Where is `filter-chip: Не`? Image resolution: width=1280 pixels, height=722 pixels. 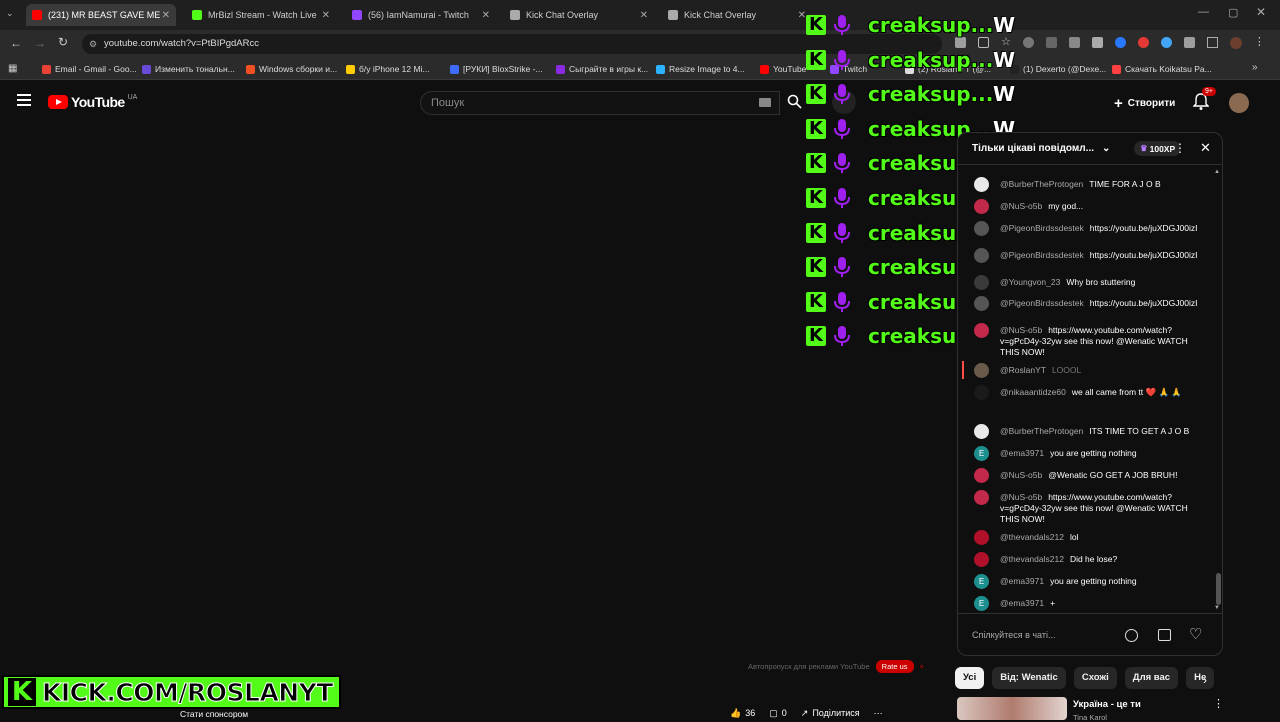
filter-chip: Не is located at coordinates (1200, 678).